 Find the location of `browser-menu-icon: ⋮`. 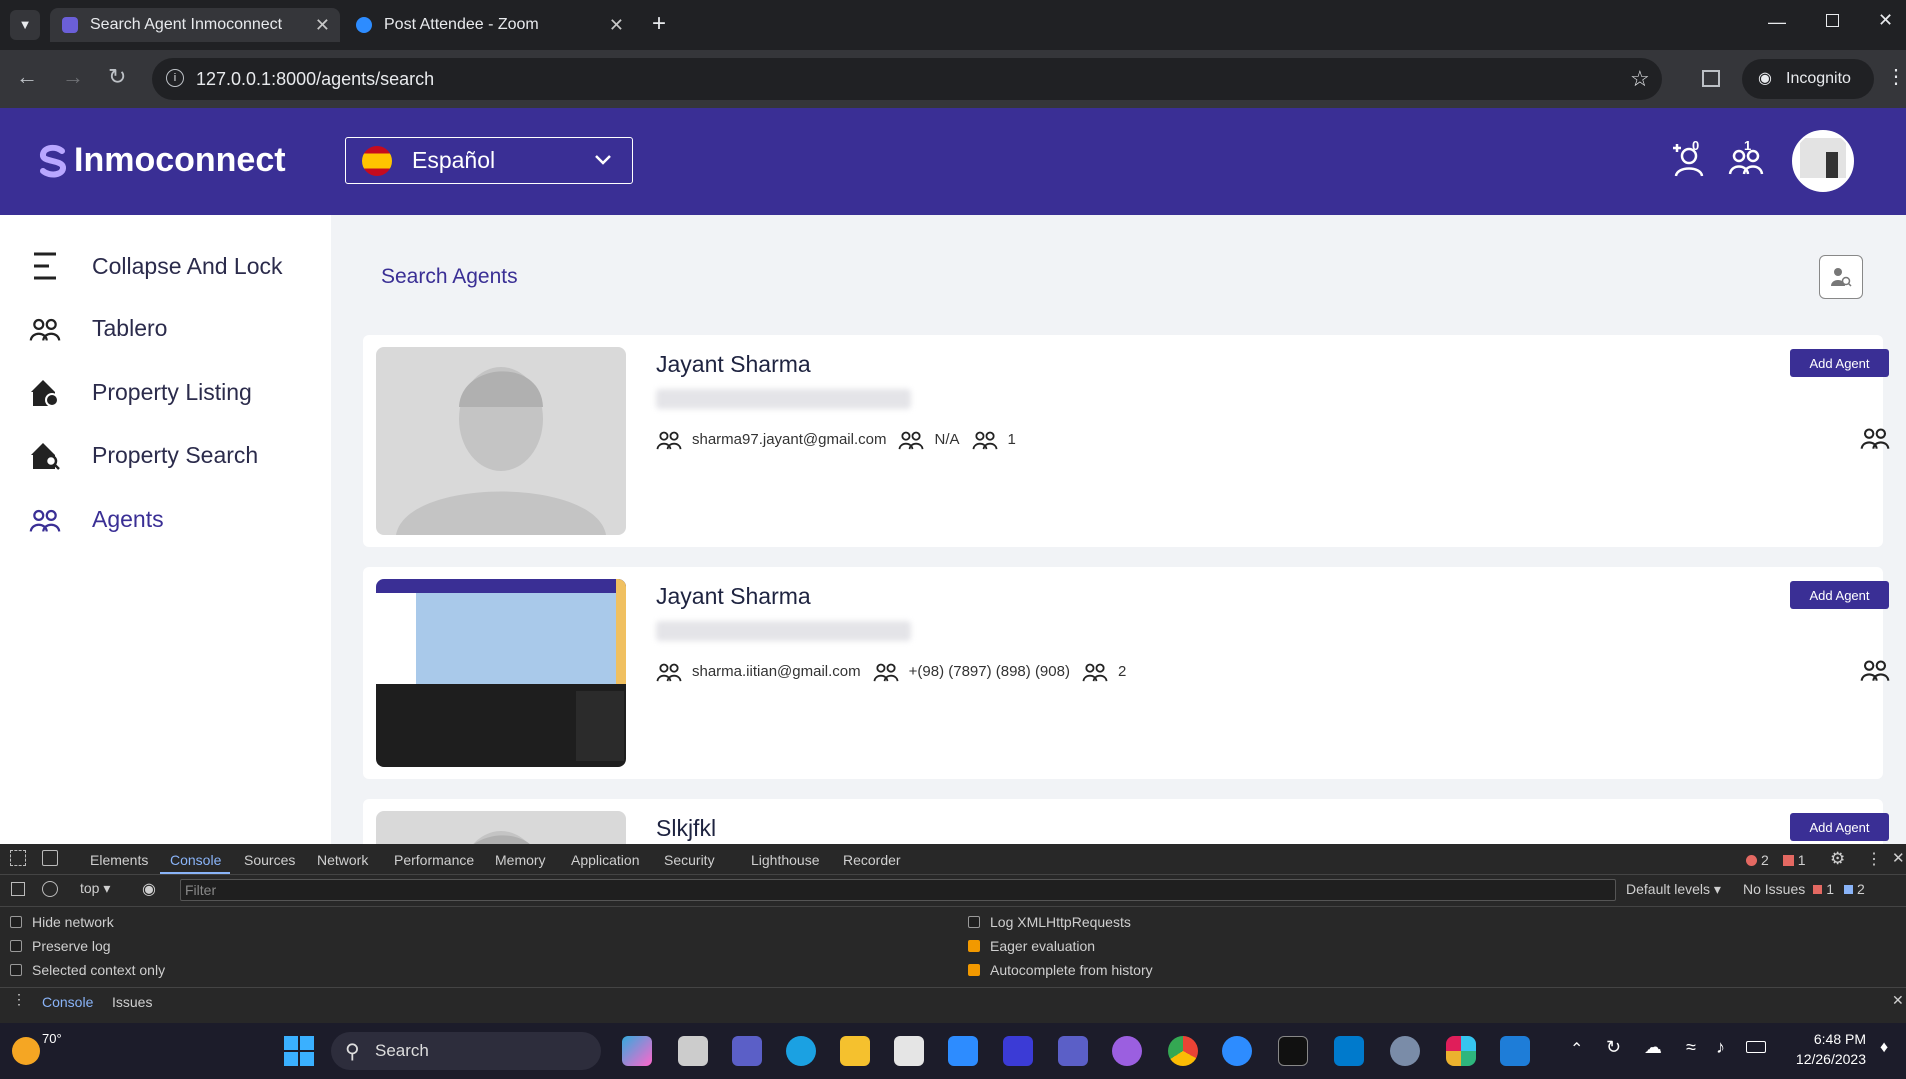

browser-menu-icon: ⋮ is located at coordinates (1896, 76).